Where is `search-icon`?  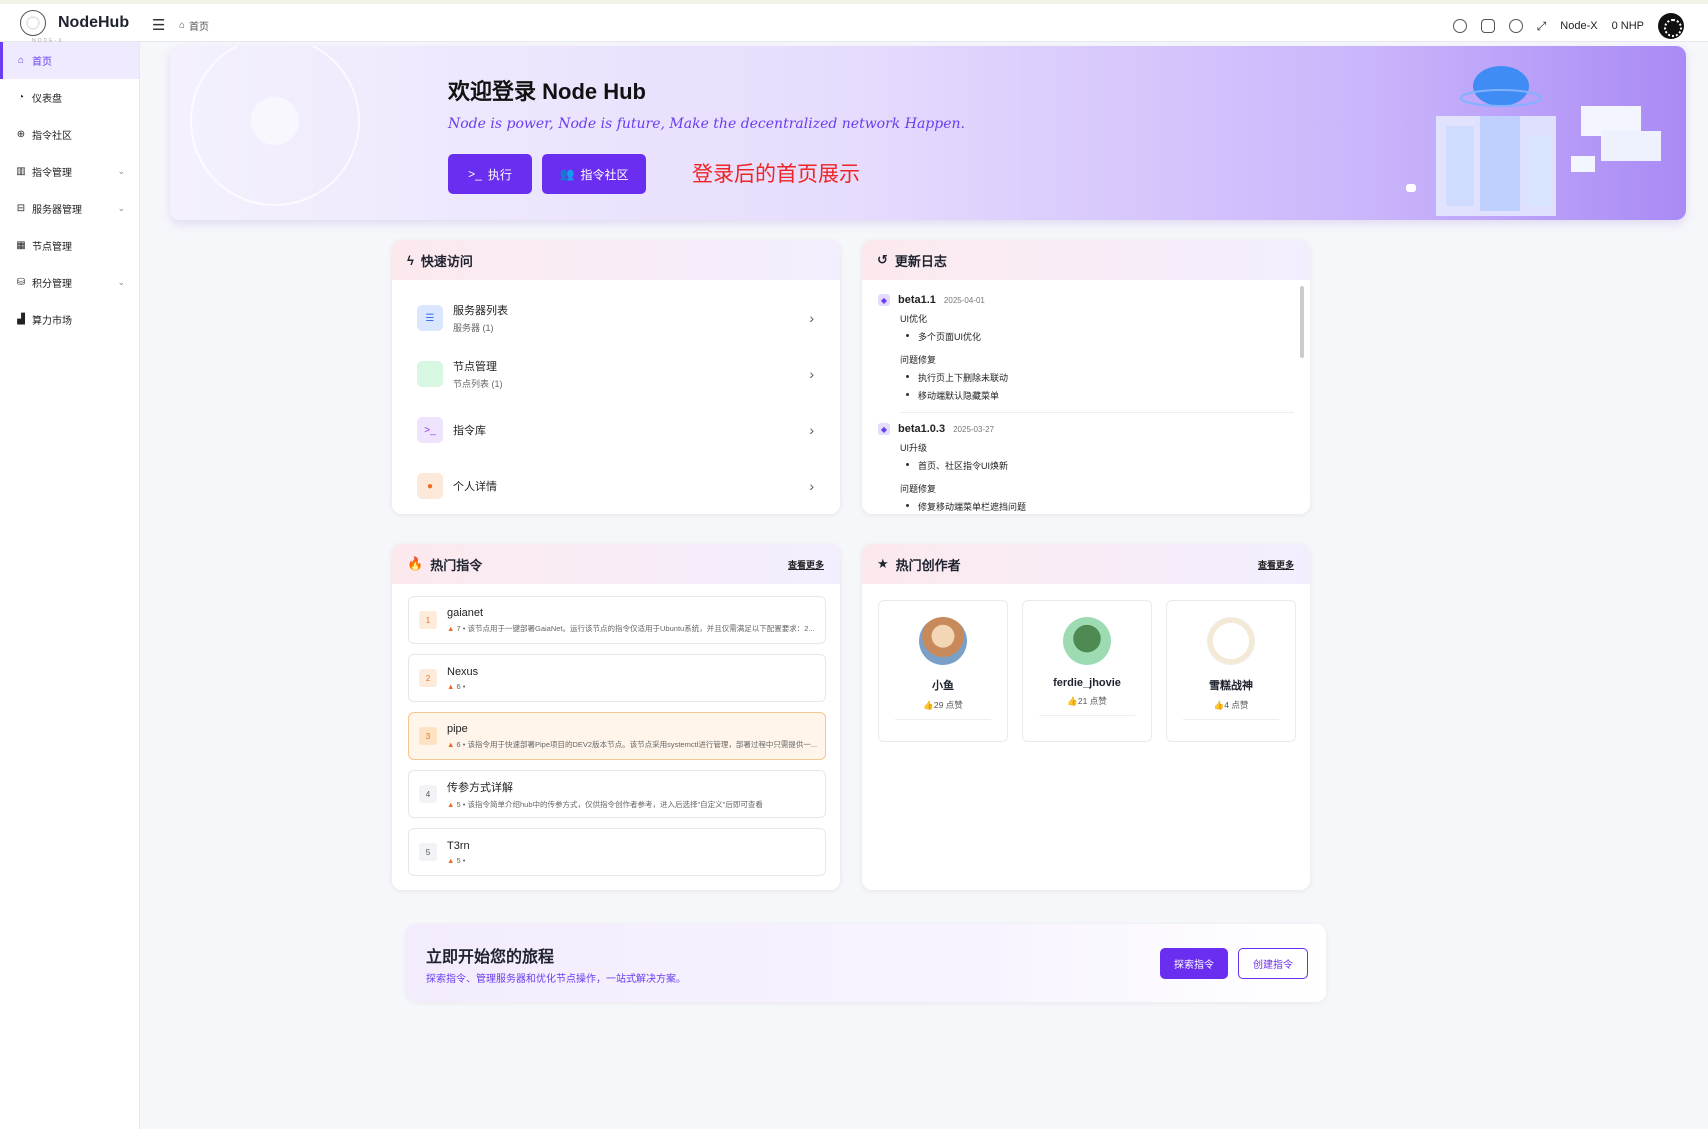 search-icon is located at coordinates (1459, 26).